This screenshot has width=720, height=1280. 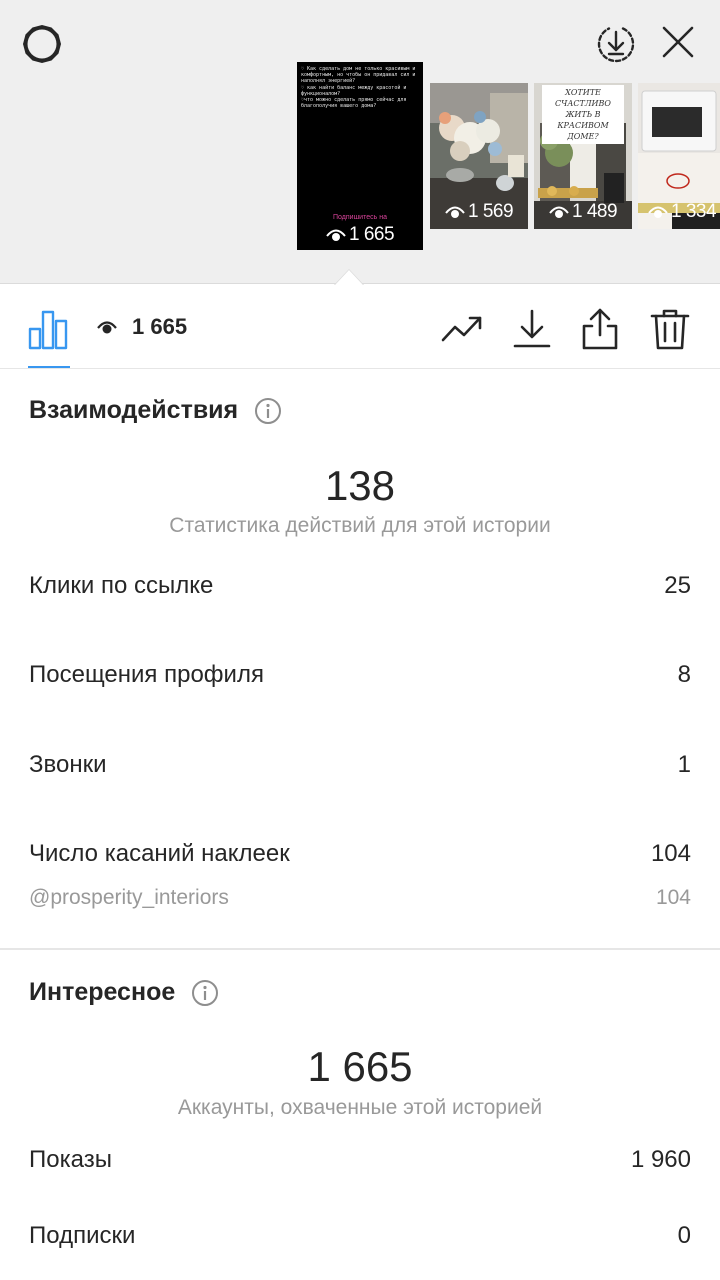 I want to click on insights-tab, so click(x=48, y=329).